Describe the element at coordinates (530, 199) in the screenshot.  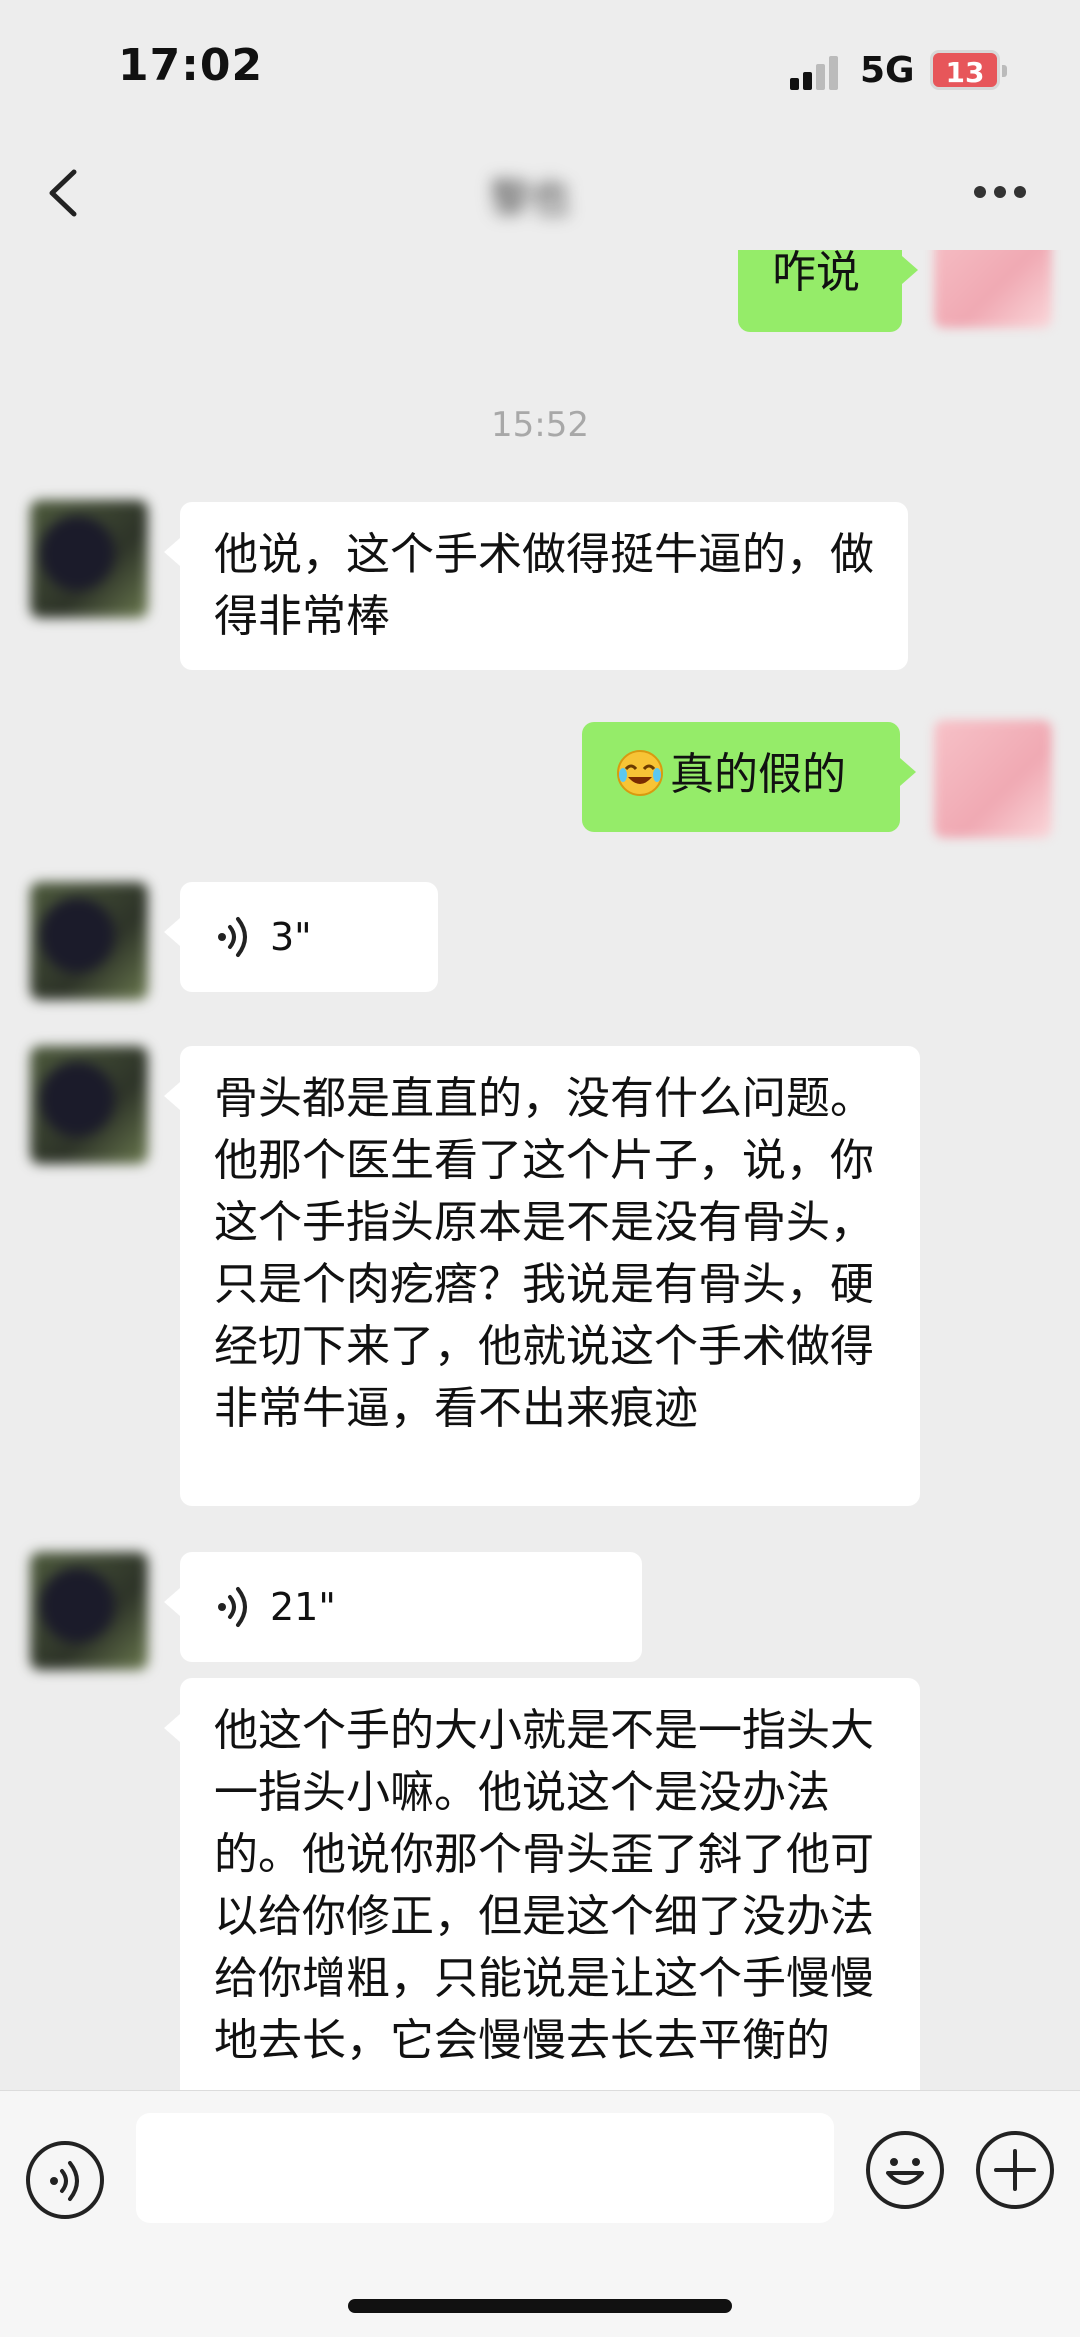
I see `chat-title: 黎也` at that location.